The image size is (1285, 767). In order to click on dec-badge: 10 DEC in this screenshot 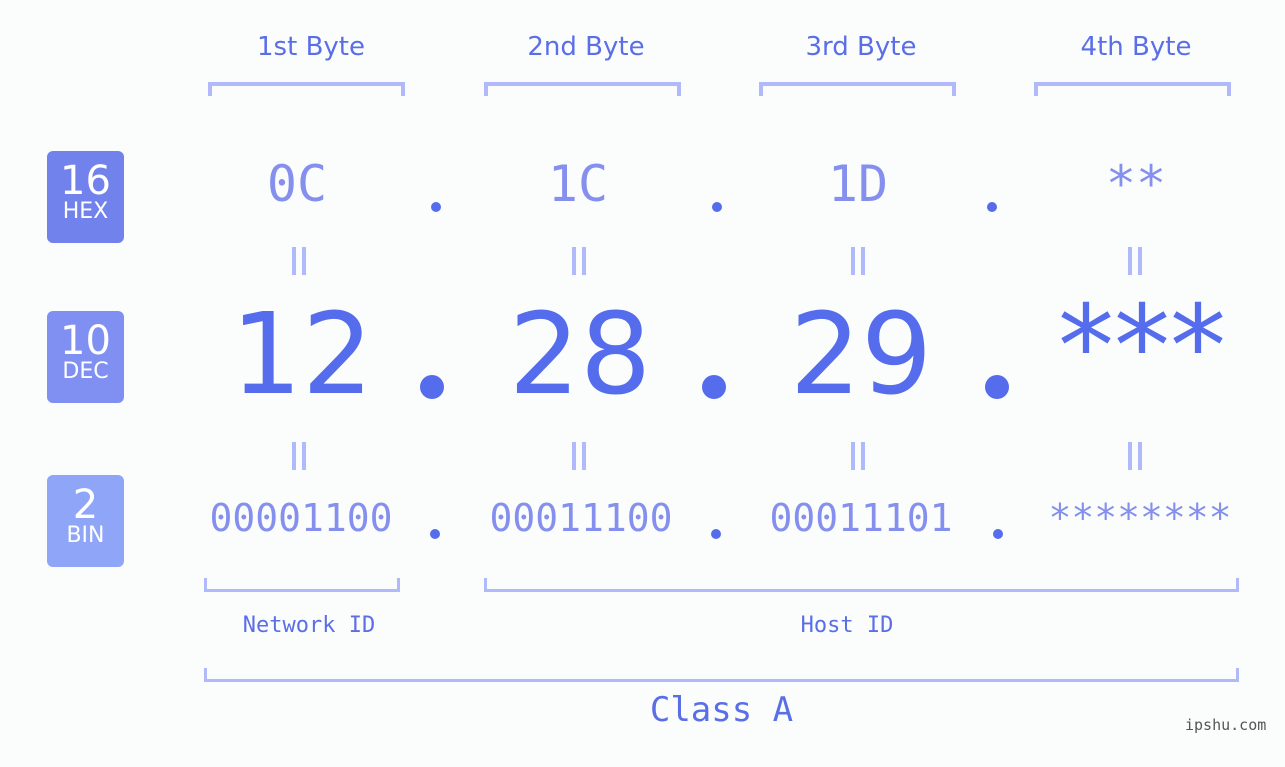, I will do `click(85, 357)`.